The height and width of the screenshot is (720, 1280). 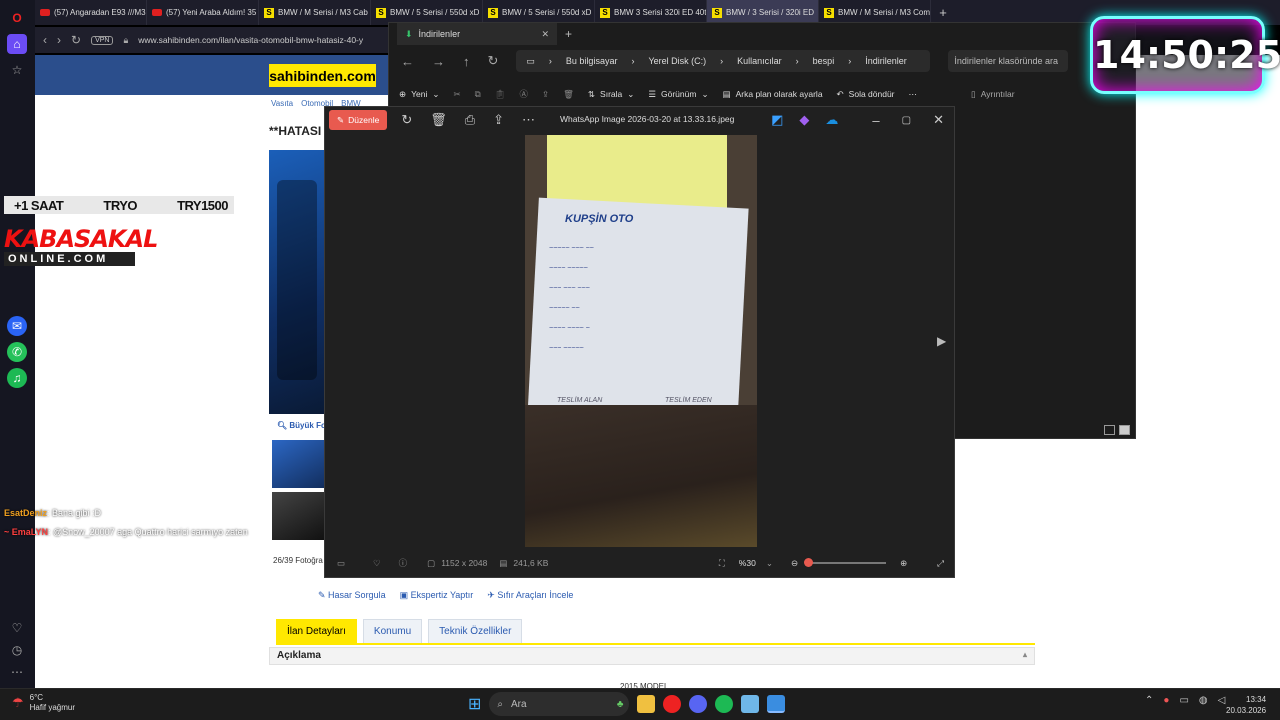 What do you see at coordinates (474, 704) in the screenshot?
I see `windows-start-icon: ⊞` at bounding box center [474, 704].